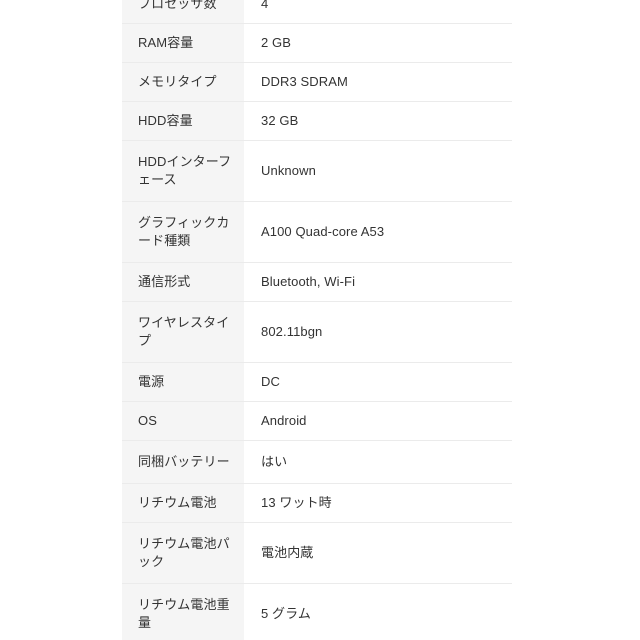 The height and width of the screenshot is (640, 640). I want to click on spec-label-cell: メモリタイプ, so click(183, 82).